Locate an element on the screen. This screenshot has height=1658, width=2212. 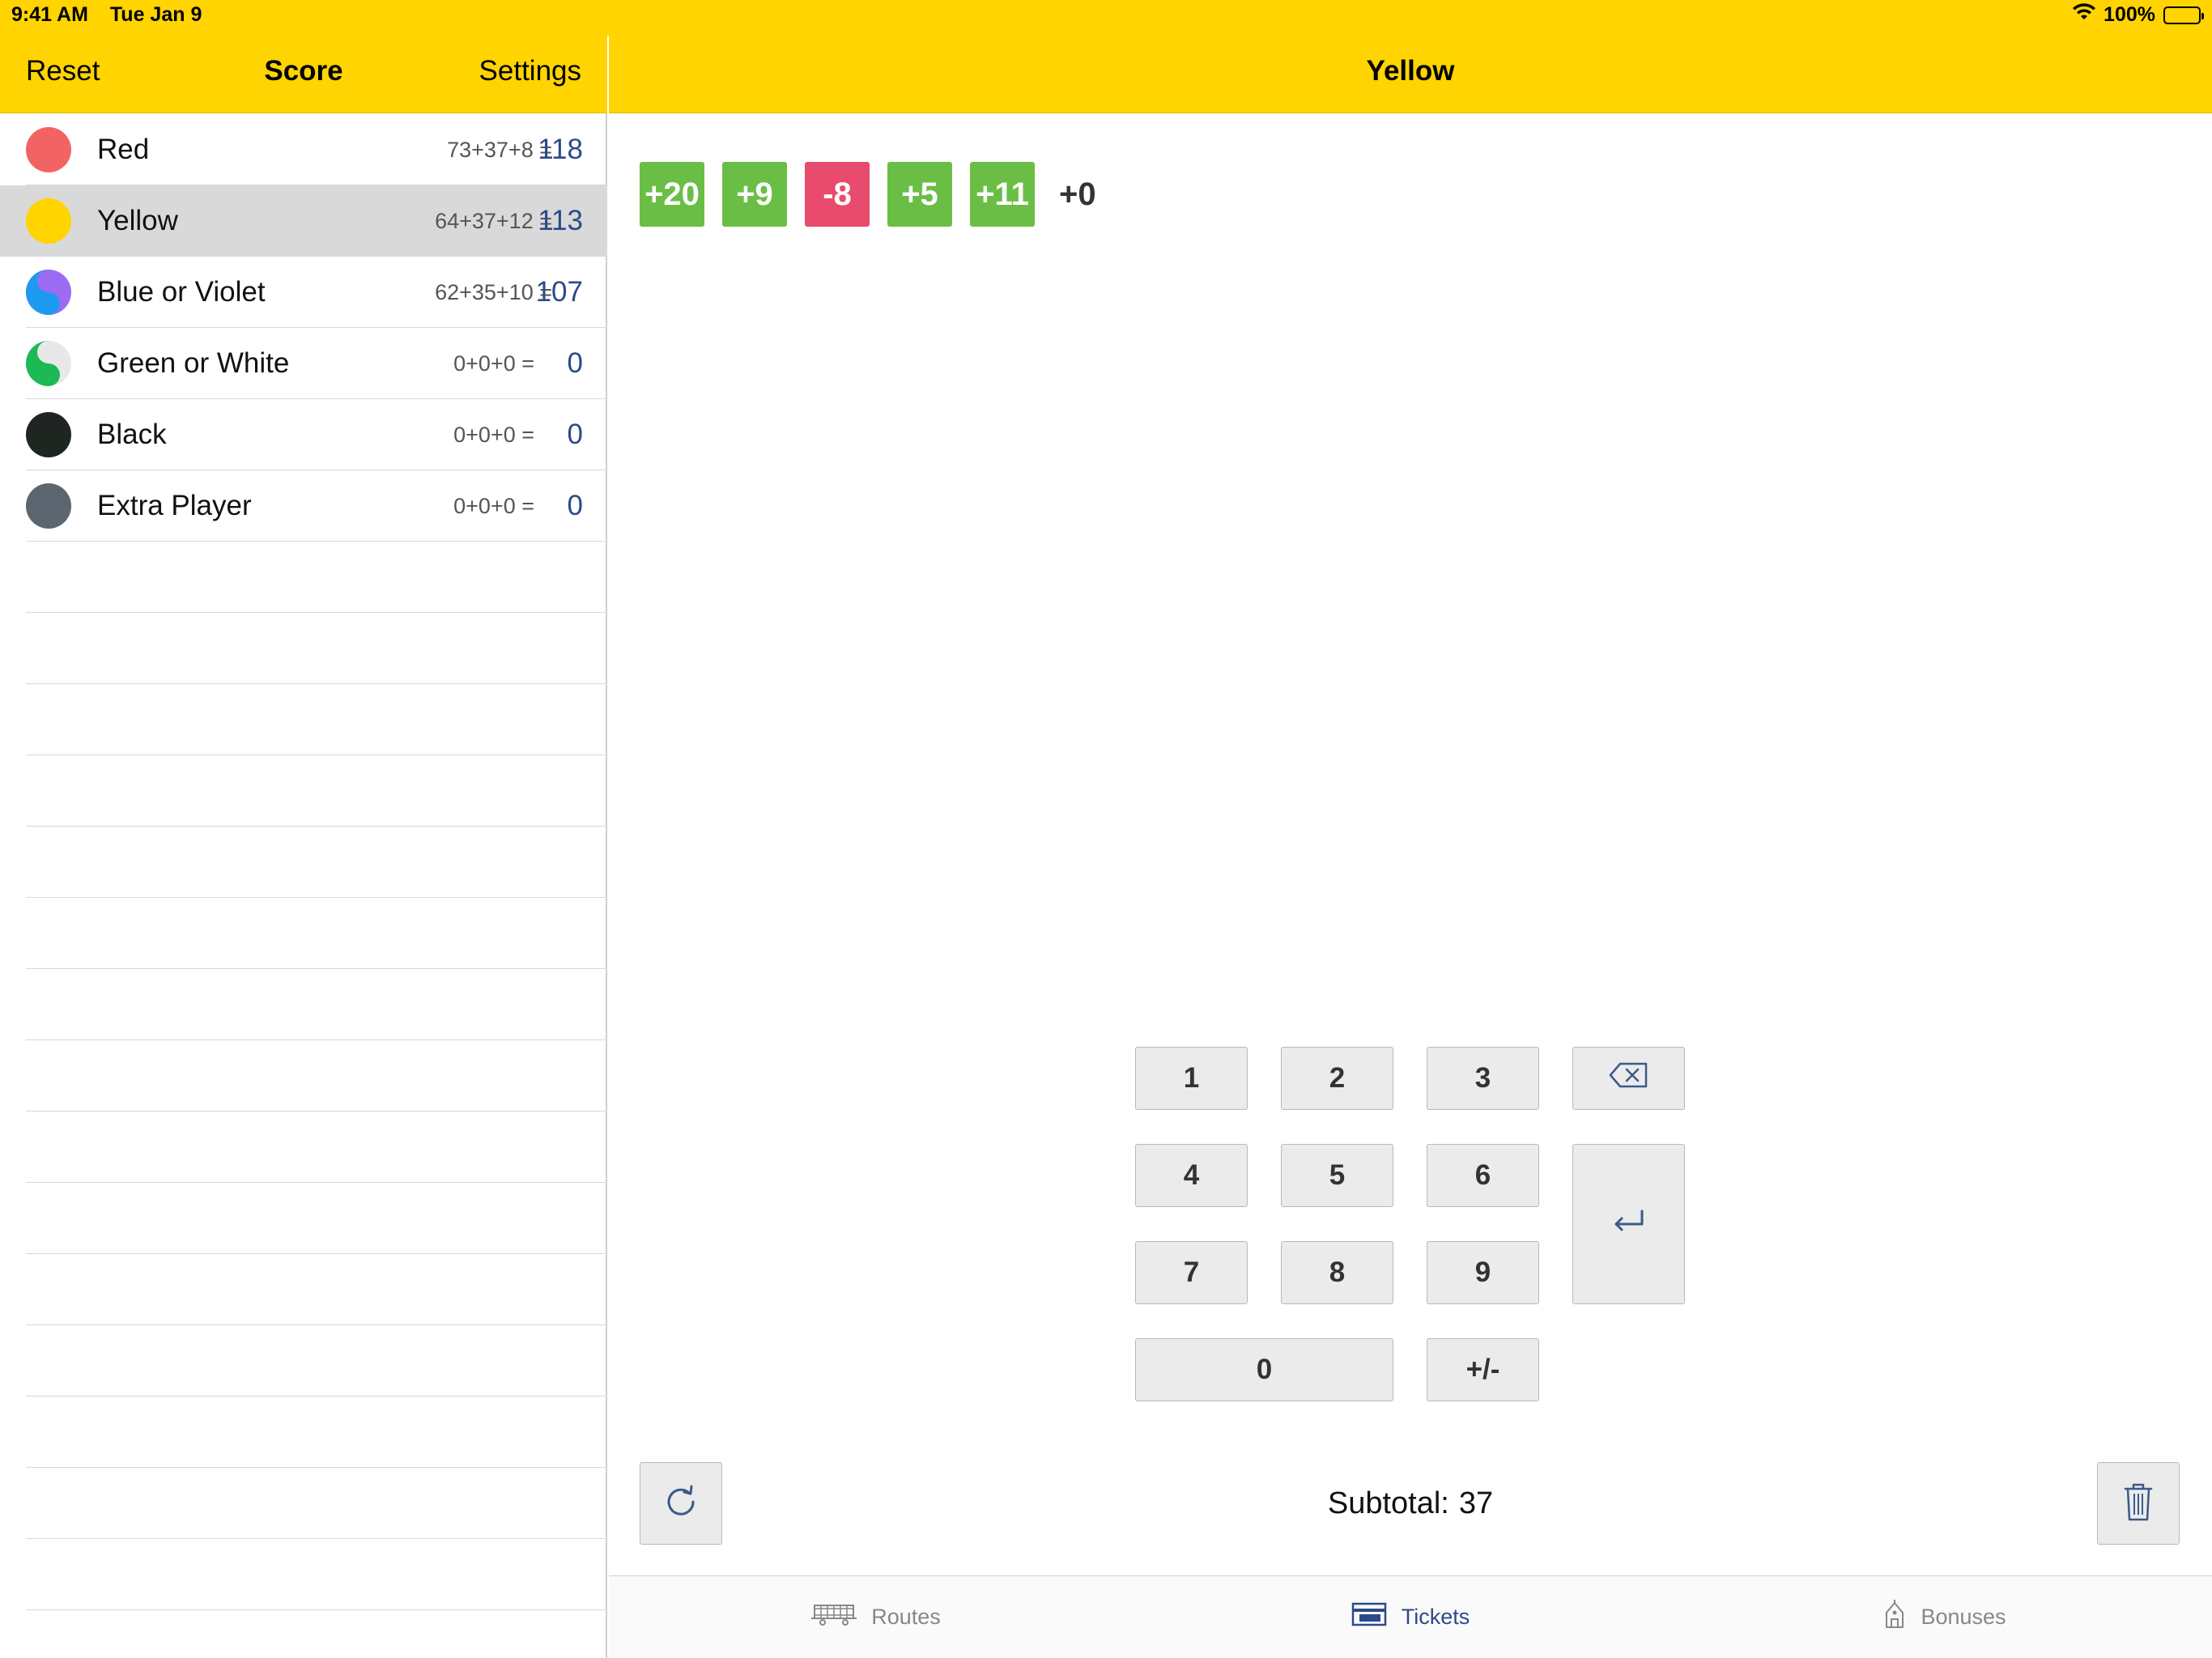
player-row-yellow: Yellow 64+37+12 = 113 is located at coordinates (303, 221).